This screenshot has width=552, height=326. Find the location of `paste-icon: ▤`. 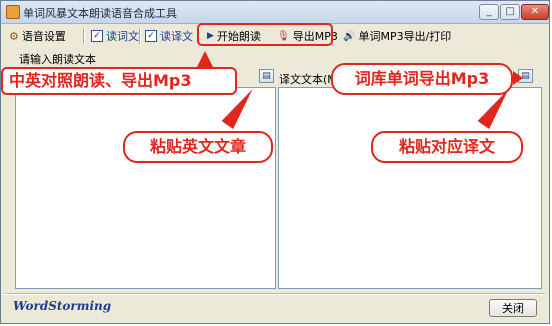

paste-icon: ▤ is located at coordinates (266, 76).